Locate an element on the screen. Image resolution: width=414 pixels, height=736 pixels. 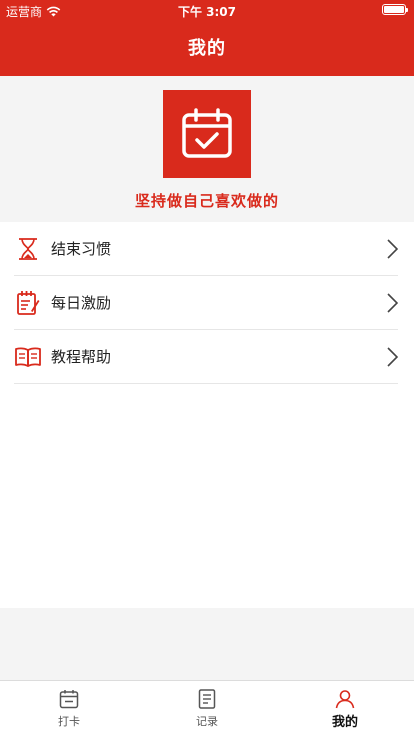
person-icon is located at coordinates (345, 699).